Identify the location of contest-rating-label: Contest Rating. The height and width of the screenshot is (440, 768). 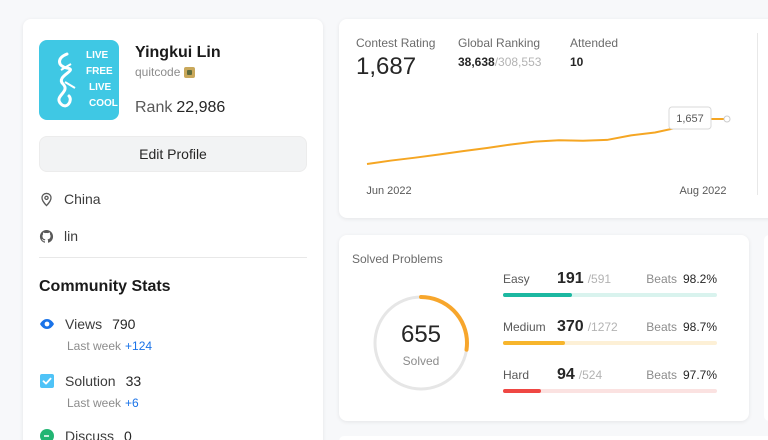
(396, 43).